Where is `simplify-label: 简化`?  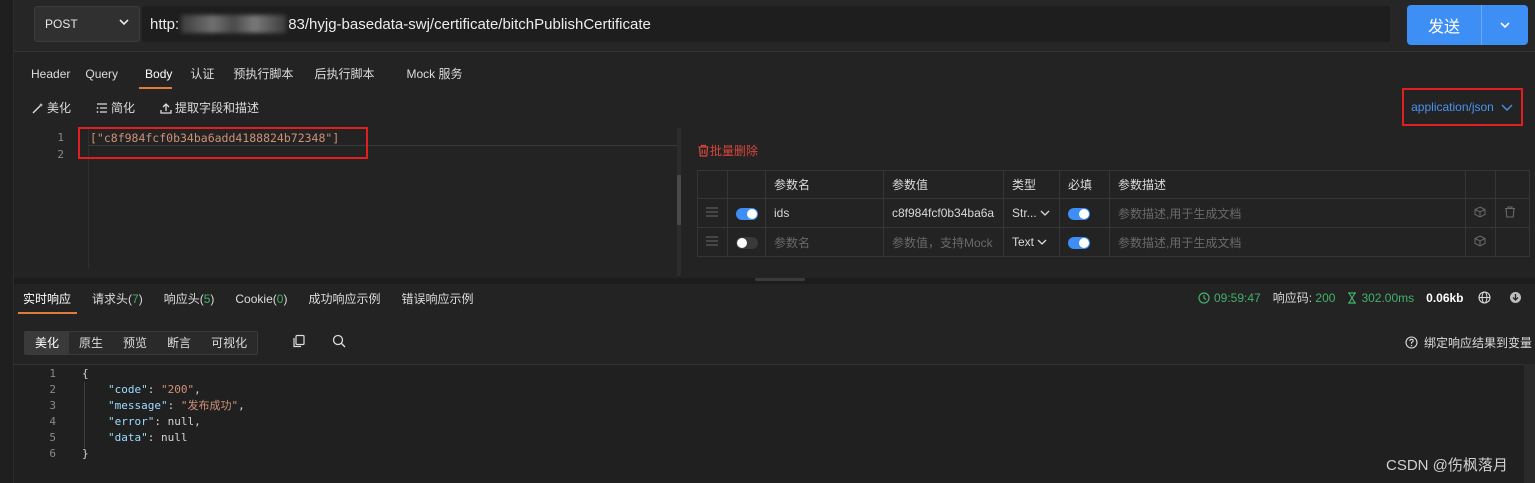 simplify-label: 简化 is located at coordinates (123, 108).